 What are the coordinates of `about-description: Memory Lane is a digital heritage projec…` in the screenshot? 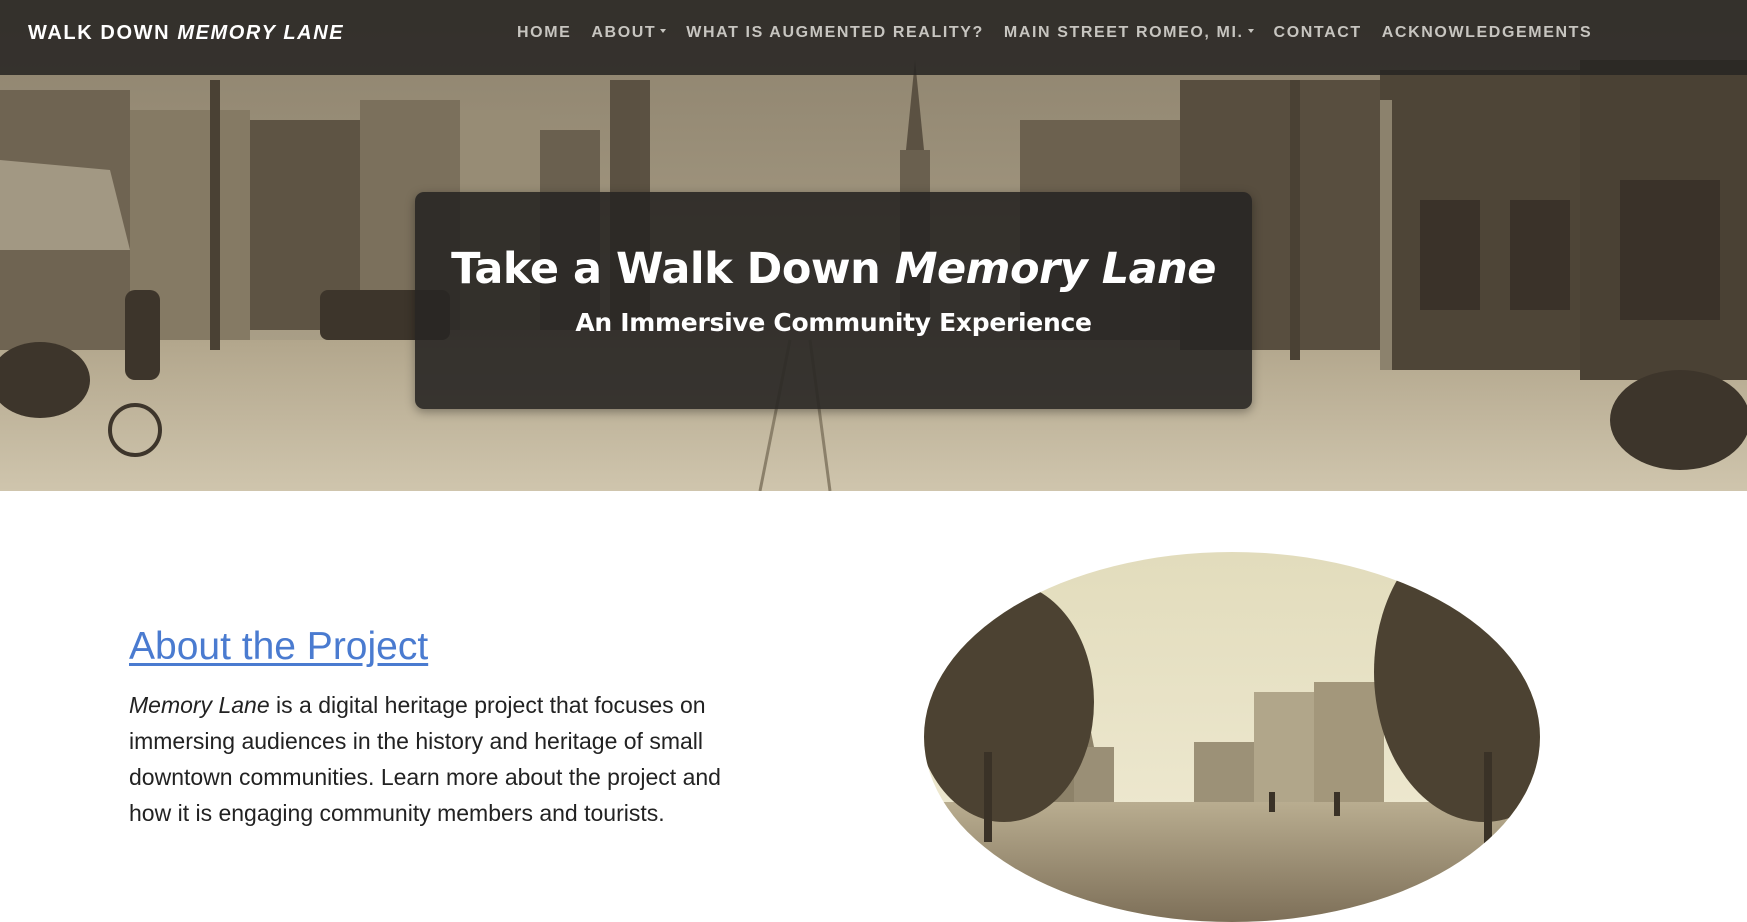 It's located at (425, 759).